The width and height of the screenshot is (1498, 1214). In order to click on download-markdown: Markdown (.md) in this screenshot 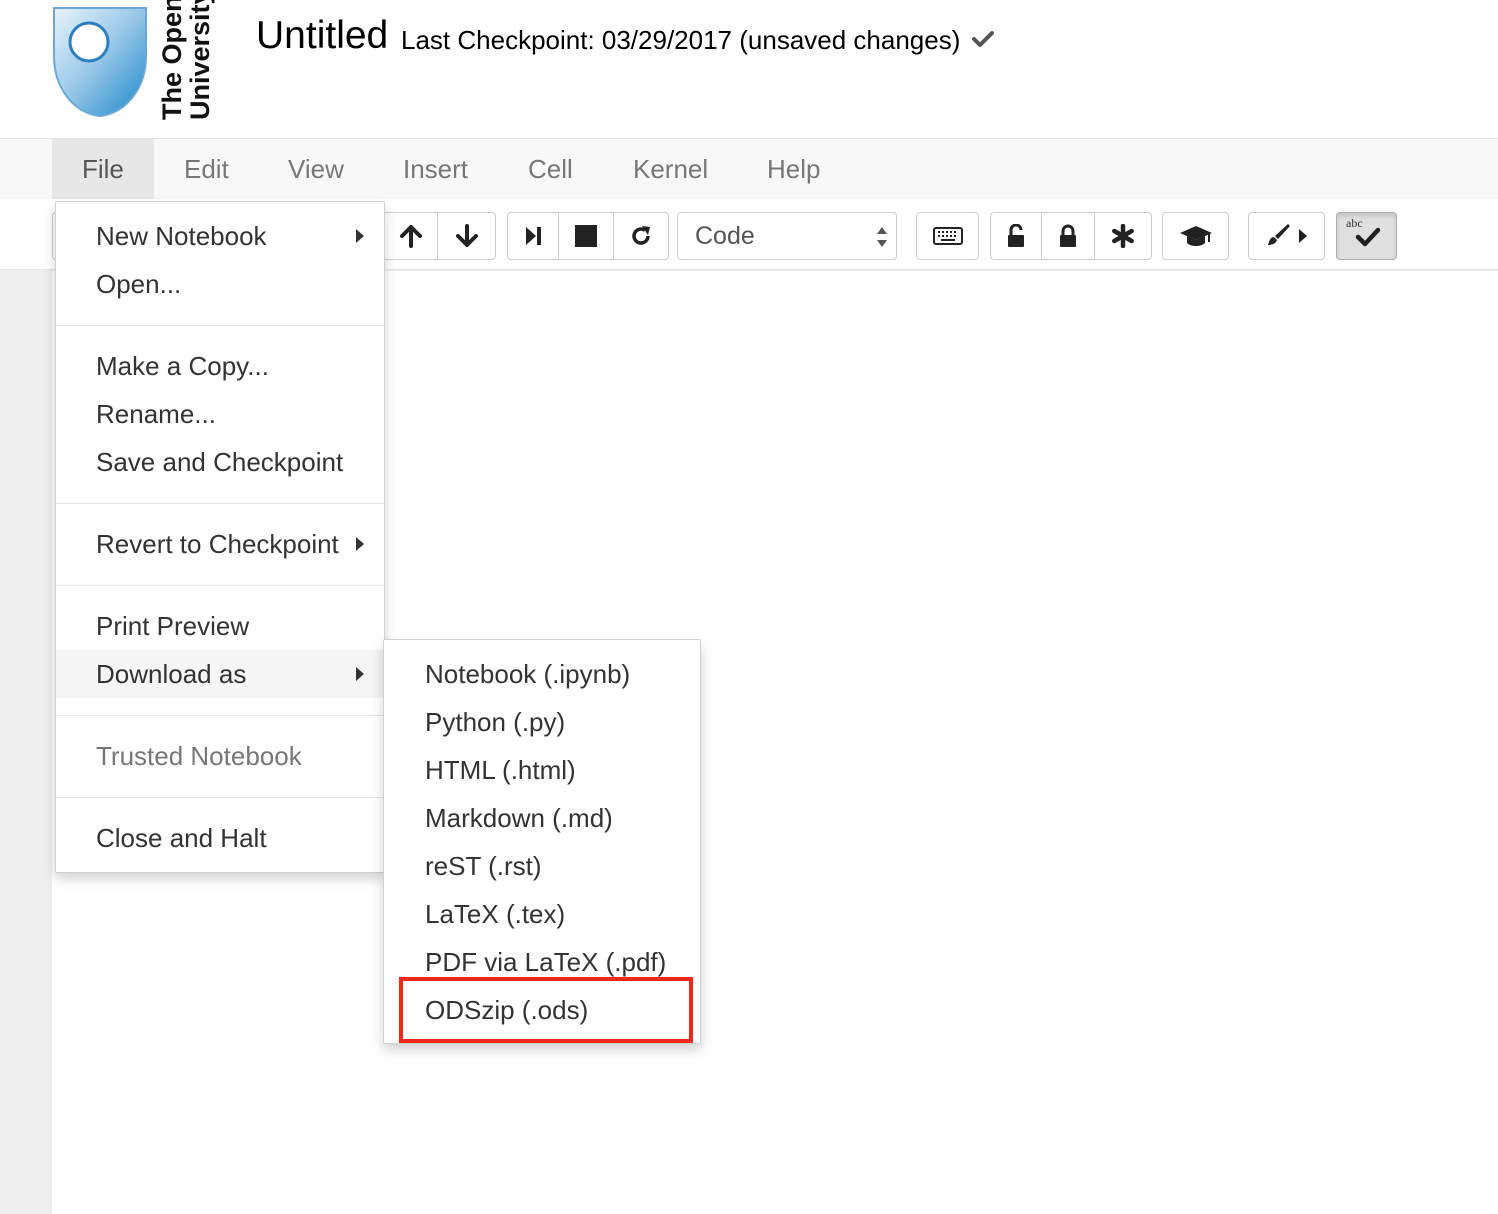, I will do `click(542, 818)`.